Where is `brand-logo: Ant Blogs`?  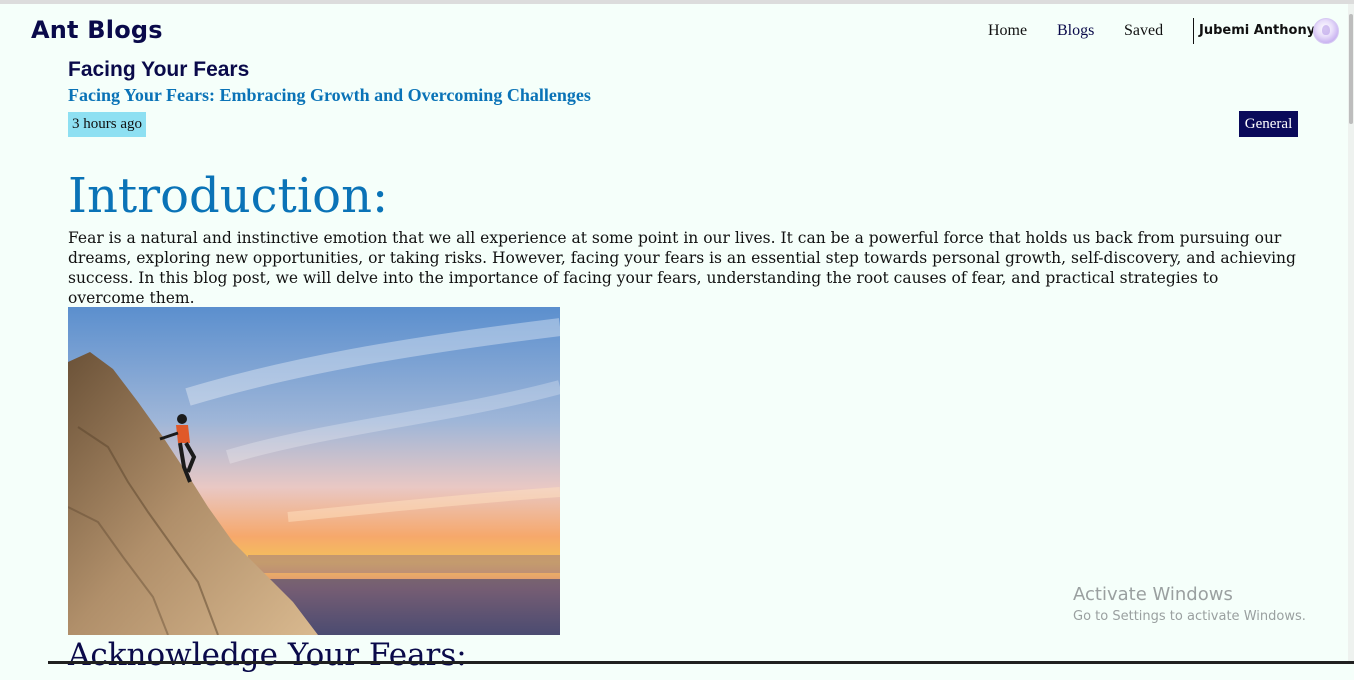
brand-logo: Ant Blogs is located at coordinates (97, 30).